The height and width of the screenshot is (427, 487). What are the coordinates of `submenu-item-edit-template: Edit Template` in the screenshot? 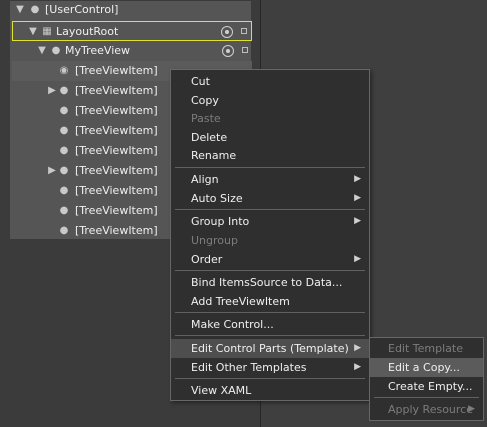 It's located at (425, 348).